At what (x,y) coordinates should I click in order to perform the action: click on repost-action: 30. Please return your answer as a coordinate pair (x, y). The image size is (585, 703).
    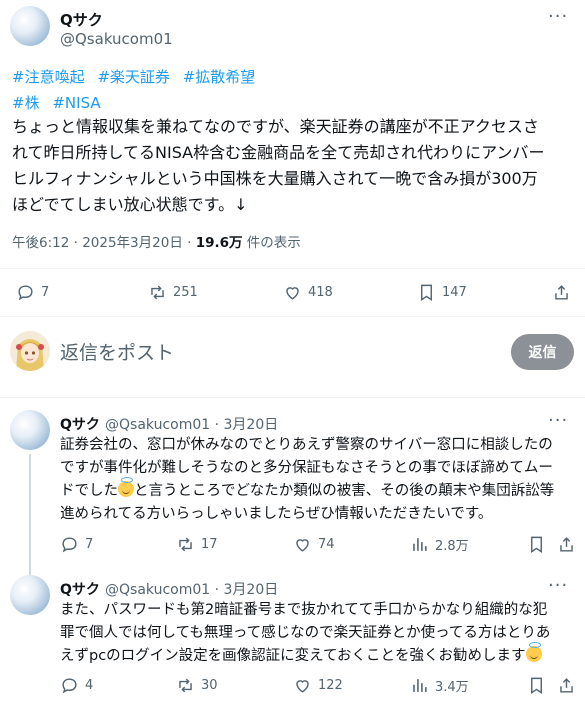
    Looking at the image, I should click on (197, 685).